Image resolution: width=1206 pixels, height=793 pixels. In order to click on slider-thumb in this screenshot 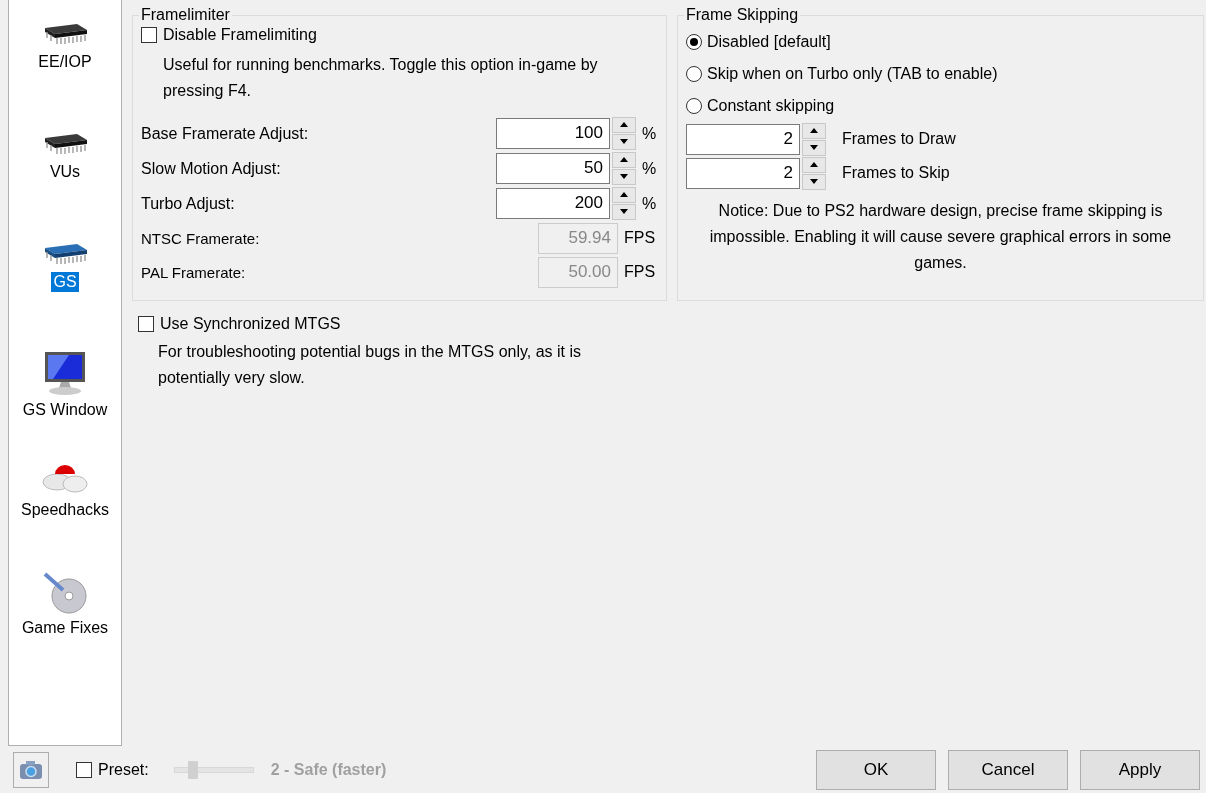, I will do `click(193, 769)`.